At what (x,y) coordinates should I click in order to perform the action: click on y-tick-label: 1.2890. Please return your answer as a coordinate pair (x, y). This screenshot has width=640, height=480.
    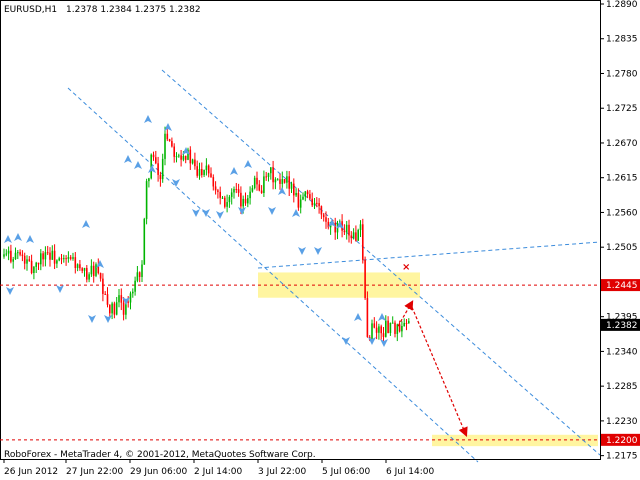
    Looking at the image, I should click on (622, 5).